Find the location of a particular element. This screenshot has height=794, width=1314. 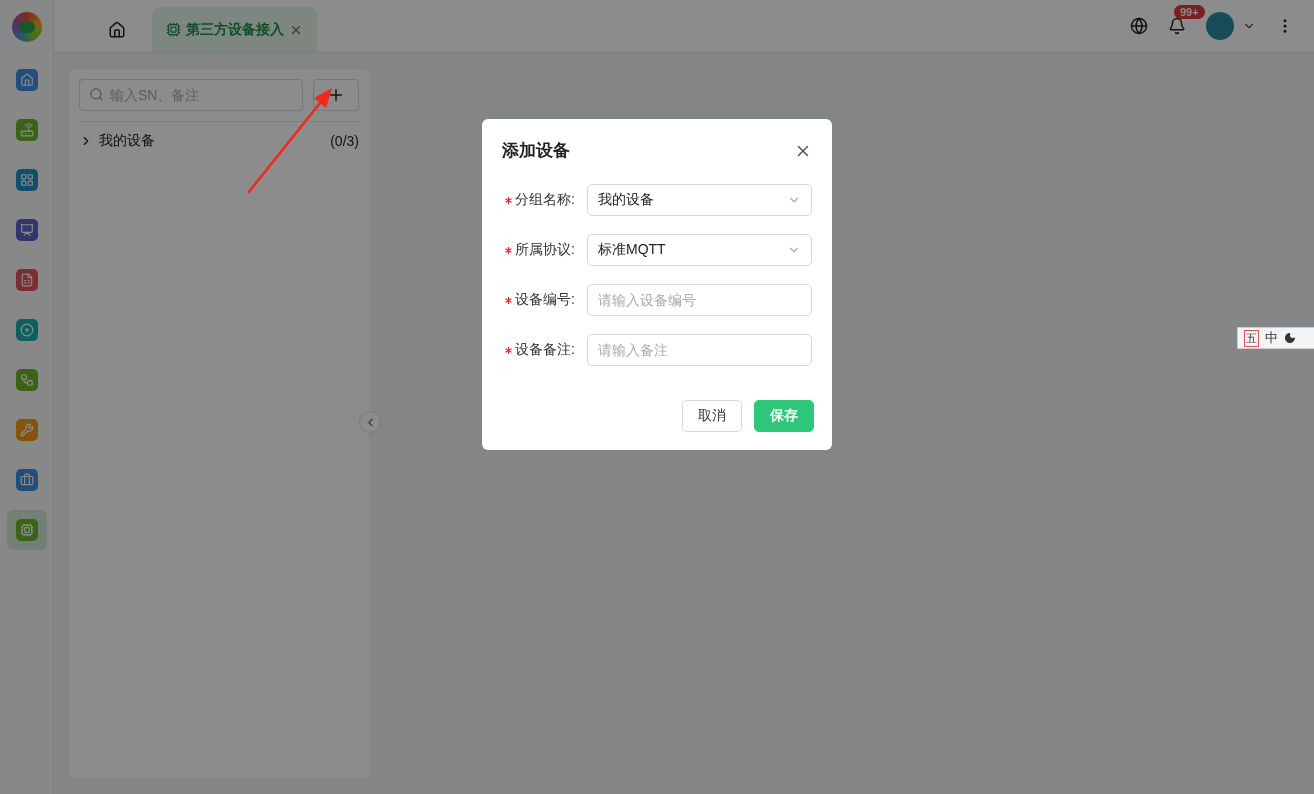

sidebar-item is located at coordinates (26, 530).